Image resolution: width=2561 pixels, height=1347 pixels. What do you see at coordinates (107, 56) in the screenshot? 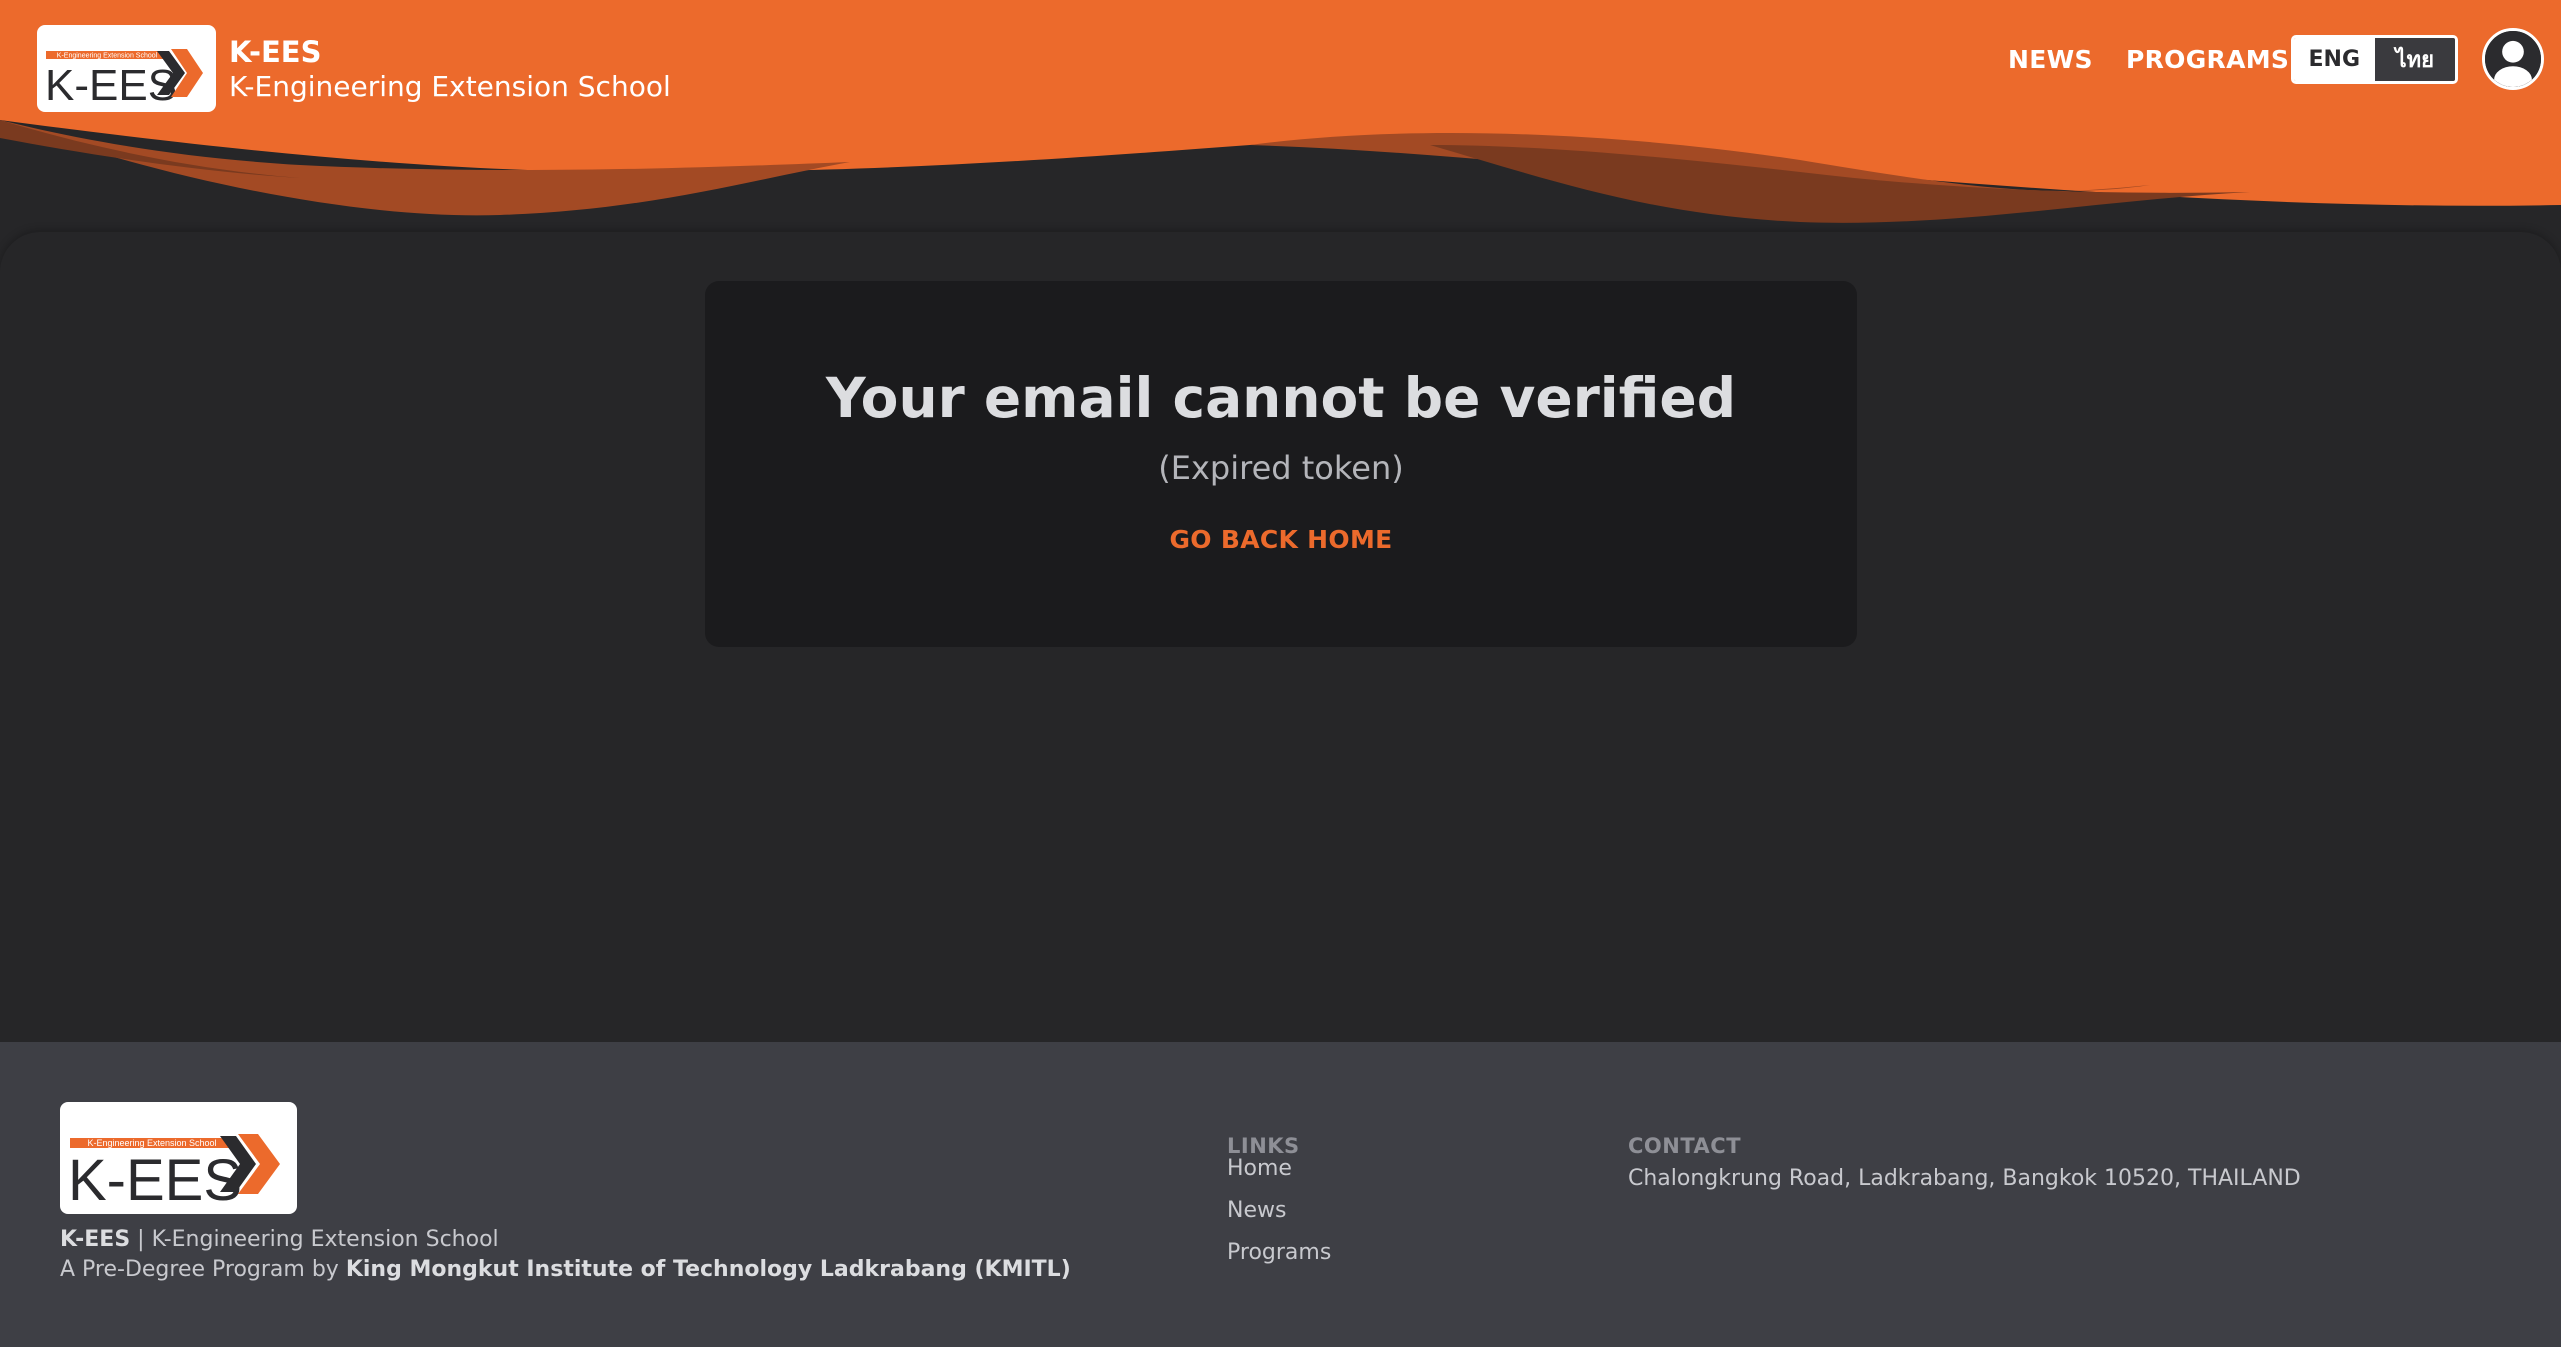
I see `logo-banner-text: K-Engineering Extension School` at bounding box center [107, 56].